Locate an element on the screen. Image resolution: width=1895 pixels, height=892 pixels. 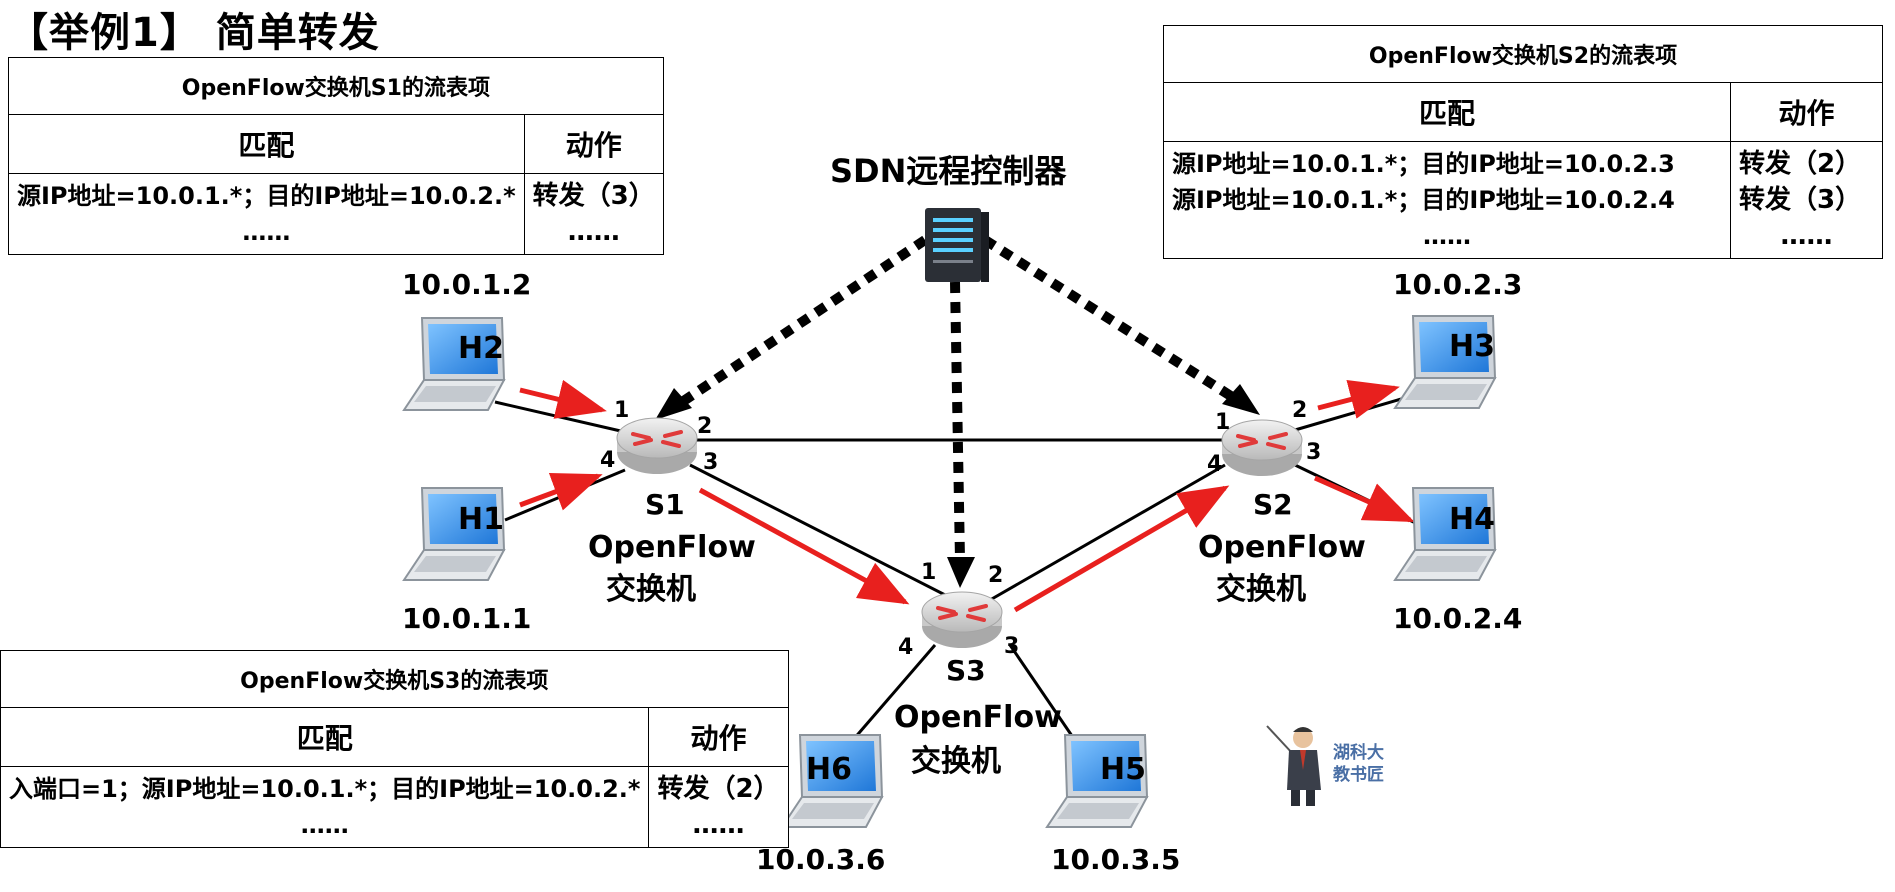
flow-table-s3-match-header: 匹配 is located at coordinates (325, 737).